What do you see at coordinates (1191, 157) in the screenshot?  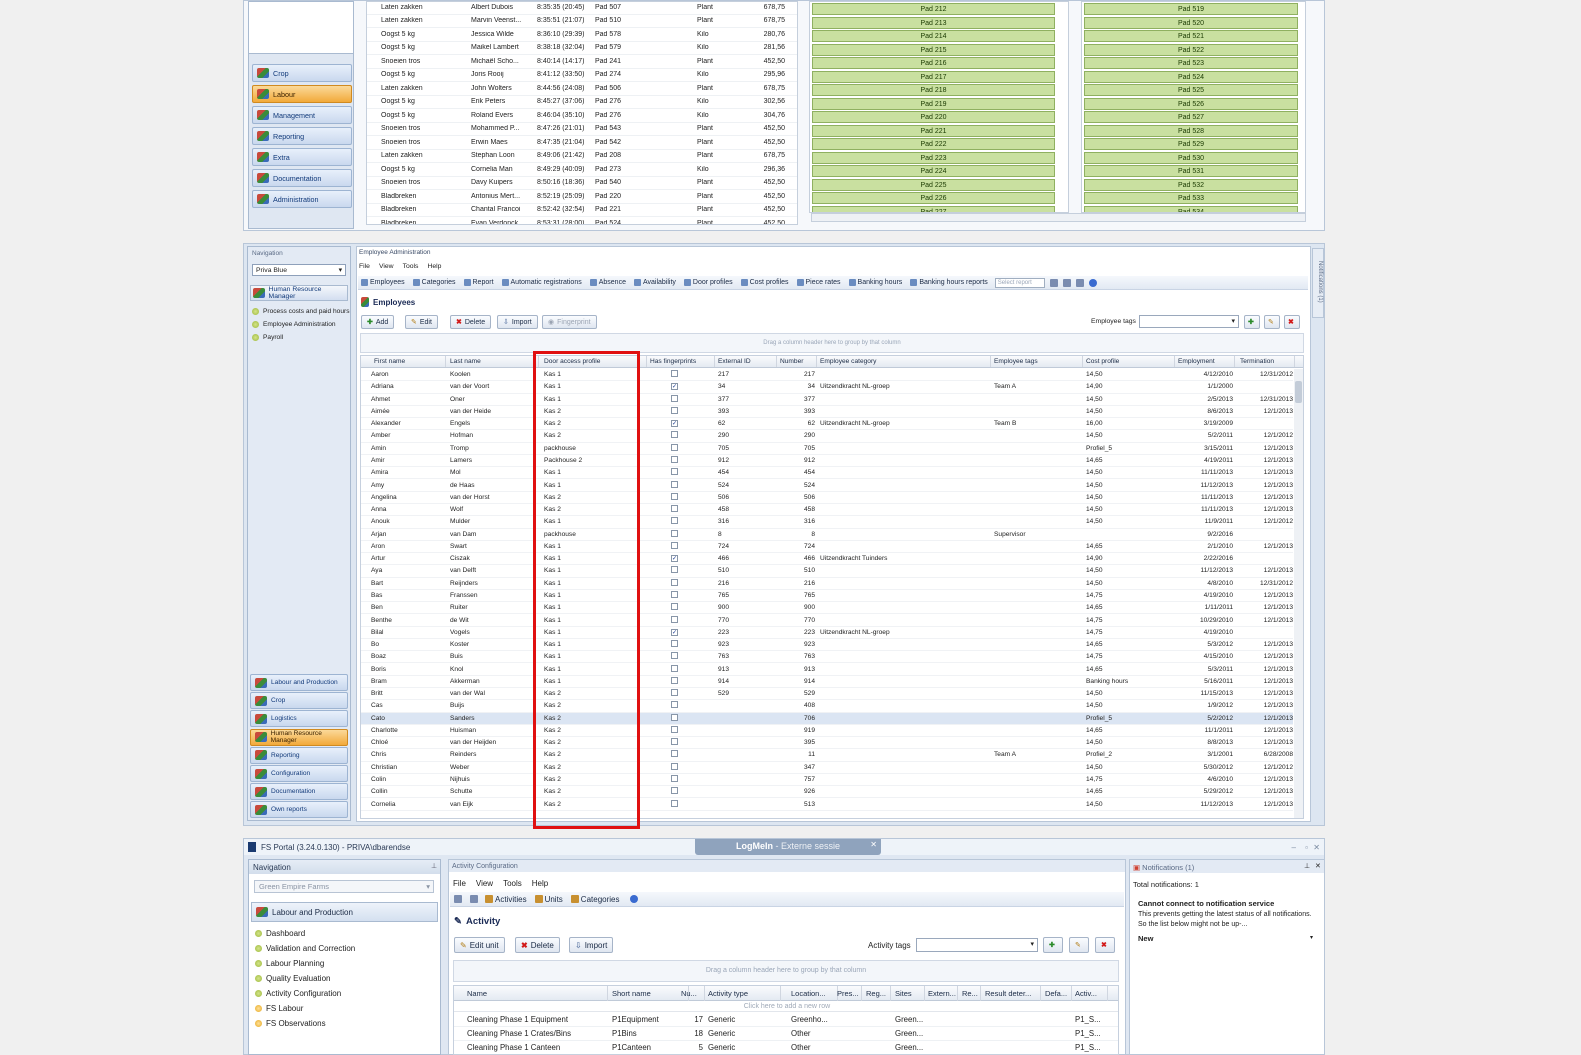 I see `pad-cell: Pad 530` at bounding box center [1191, 157].